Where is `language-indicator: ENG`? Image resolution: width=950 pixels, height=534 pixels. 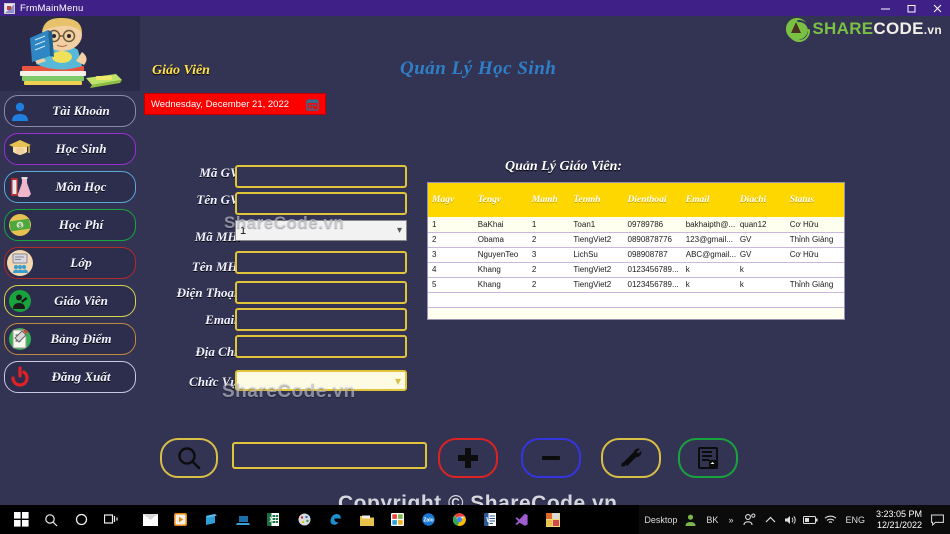
language-indicator: ENG is located at coordinates (855, 520).